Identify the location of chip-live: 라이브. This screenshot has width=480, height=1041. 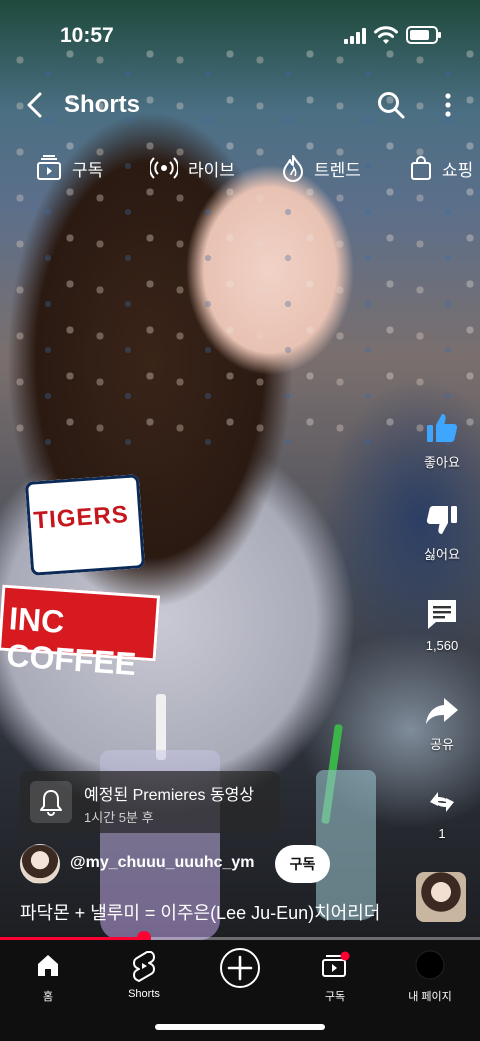
(192, 168).